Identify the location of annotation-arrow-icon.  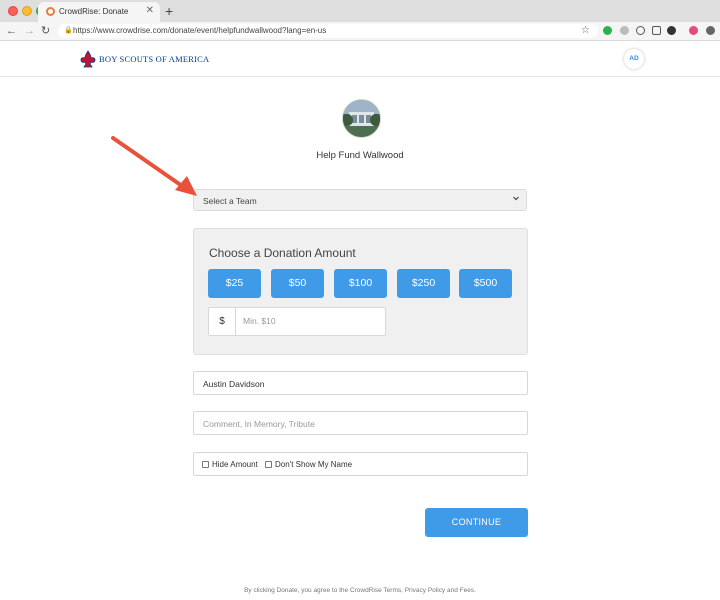
(154, 166).